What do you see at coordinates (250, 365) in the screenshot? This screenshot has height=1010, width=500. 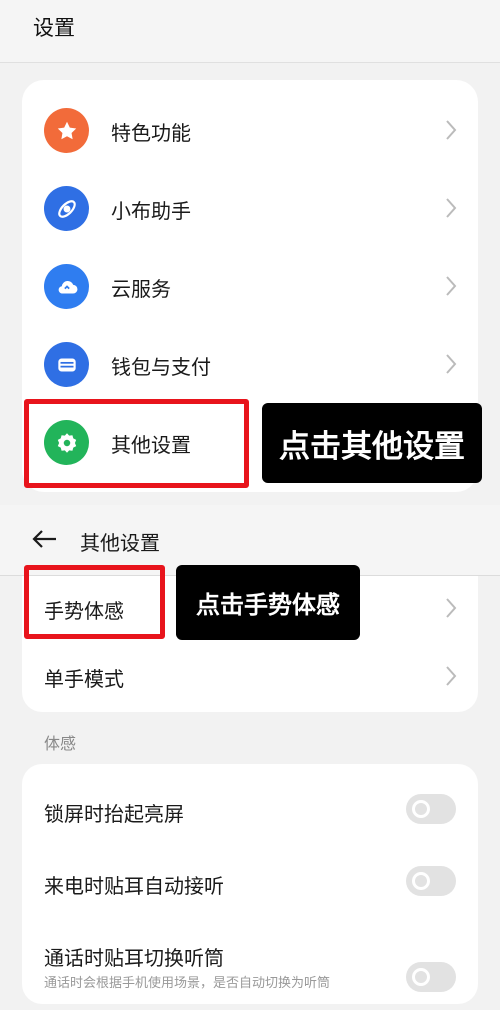 I see `settings-item-wallet: 钱包与支付` at bounding box center [250, 365].